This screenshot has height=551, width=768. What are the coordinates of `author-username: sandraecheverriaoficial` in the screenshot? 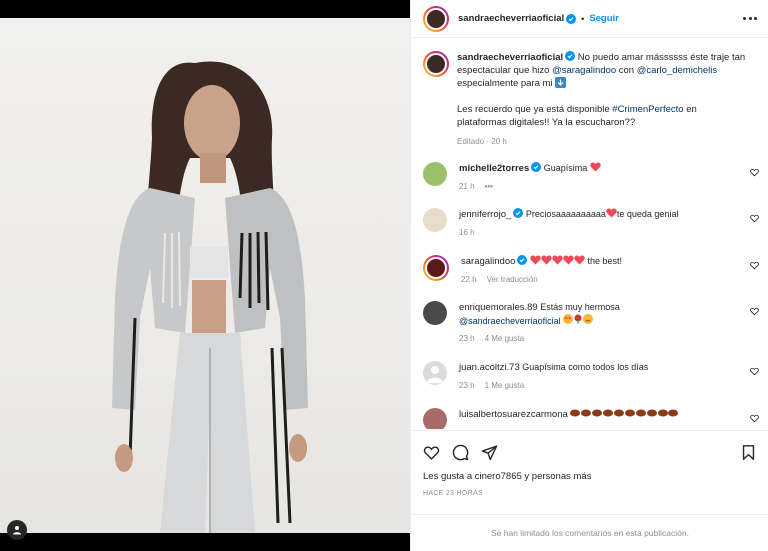 It's located at (511, 18).